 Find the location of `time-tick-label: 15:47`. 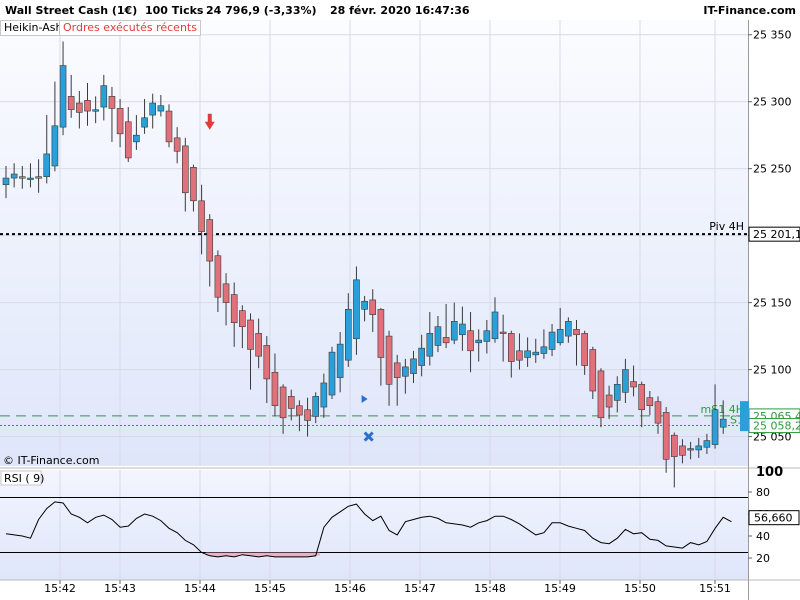

time-tick-label: 15:47 is located at coordinates (420, 588).